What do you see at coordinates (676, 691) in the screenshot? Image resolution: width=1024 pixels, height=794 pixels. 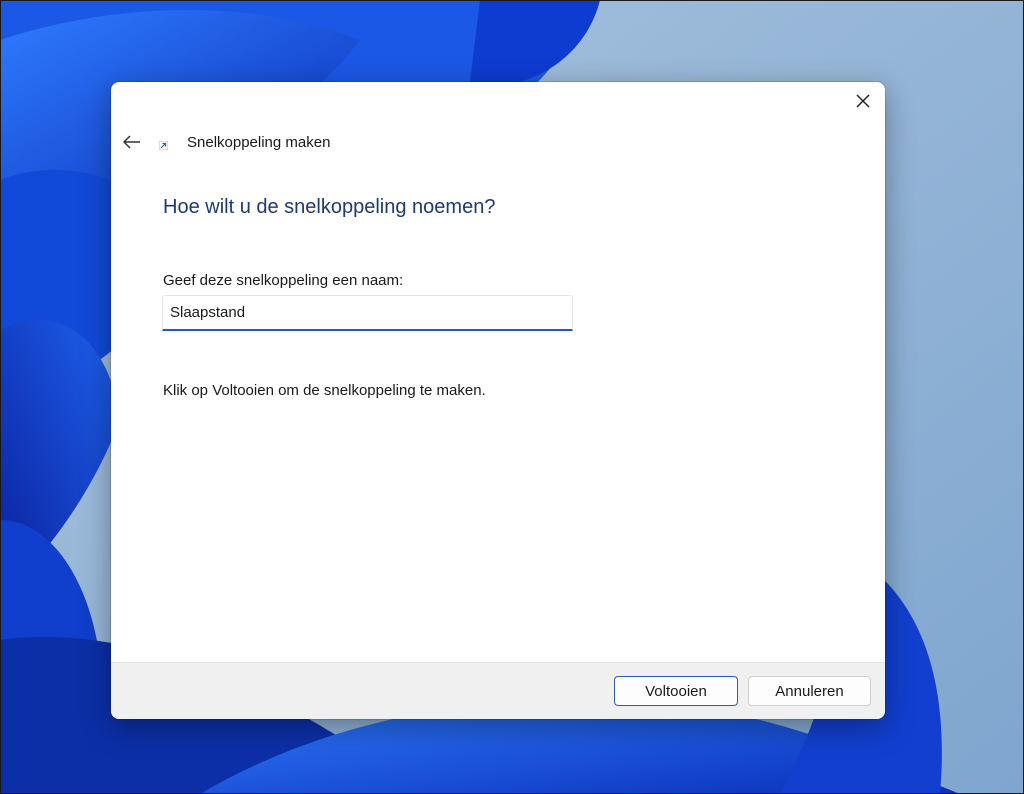 I see `finish-button: Voltooien` at bounding box center [676, 691].